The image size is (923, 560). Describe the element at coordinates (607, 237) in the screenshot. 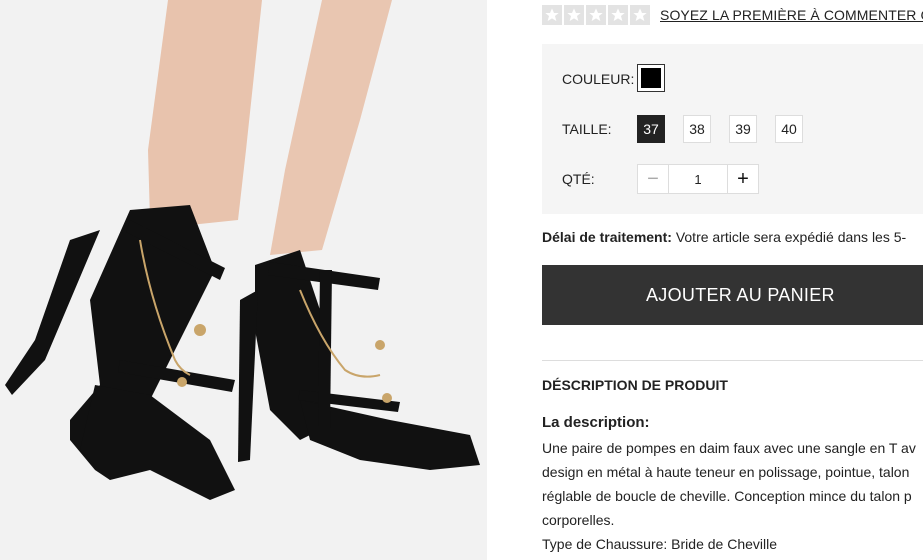

I see `processing-time-label: Délai de traitement:` at that location.